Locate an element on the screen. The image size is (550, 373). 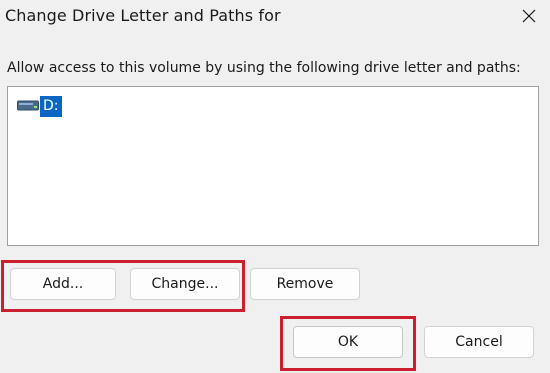
drive-letter-label: D: is located at coordinates (51, 106).